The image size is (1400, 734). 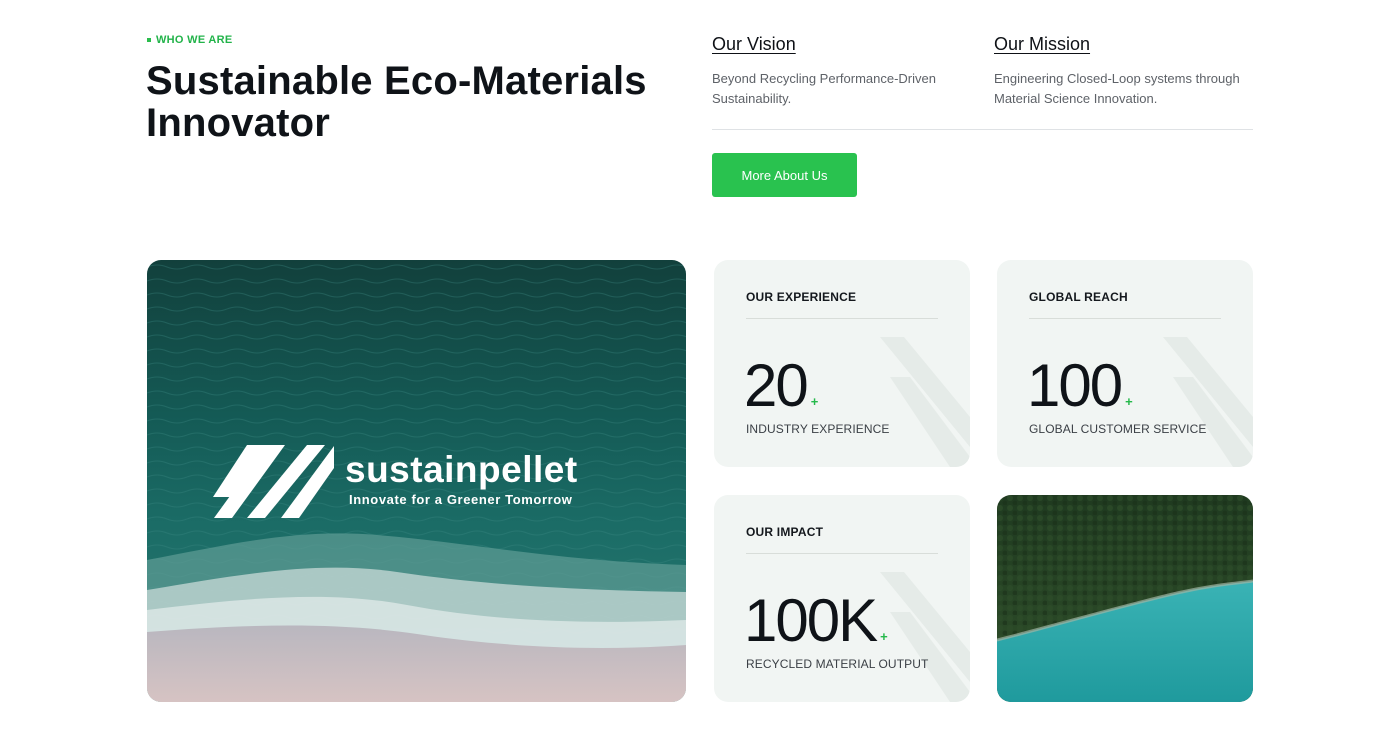 I want to click on forest-coast-illustration, so click(x=1125, y=598).